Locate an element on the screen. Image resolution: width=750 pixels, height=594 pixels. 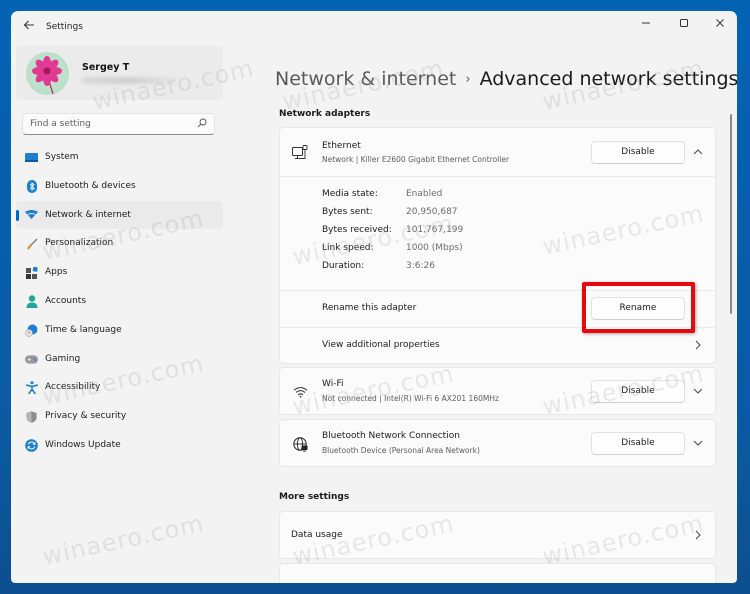
ethernet-disable-button: Disable is located at coordinates (638, 152).